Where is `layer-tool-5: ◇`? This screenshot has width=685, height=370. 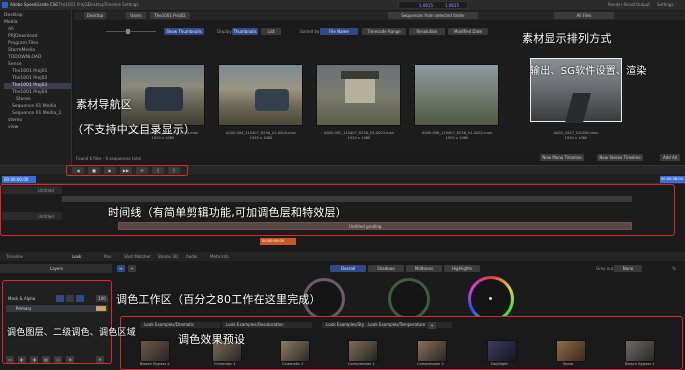 layer-tool-5: ◇ is located at coordinates (58, 359).